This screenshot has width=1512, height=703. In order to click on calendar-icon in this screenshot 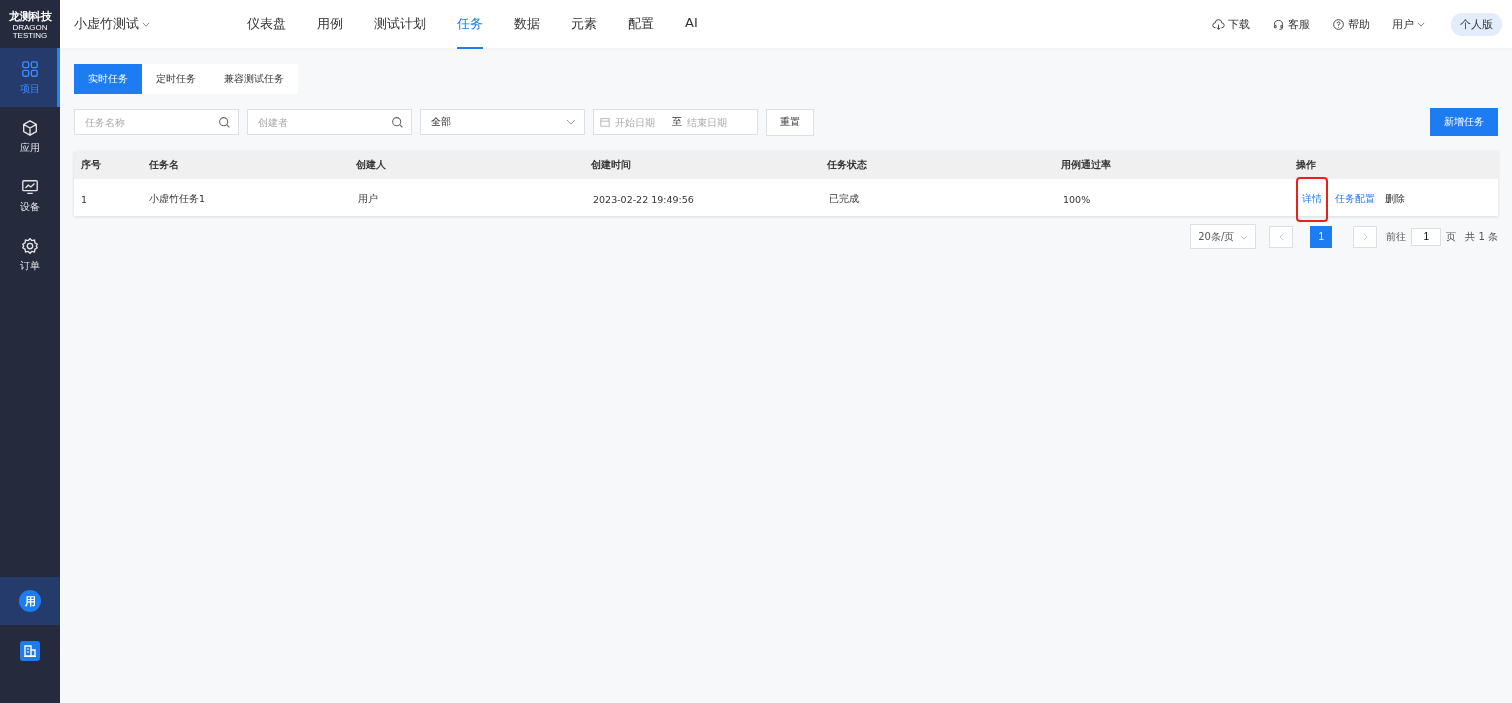, I will do `click(605, 122)`.